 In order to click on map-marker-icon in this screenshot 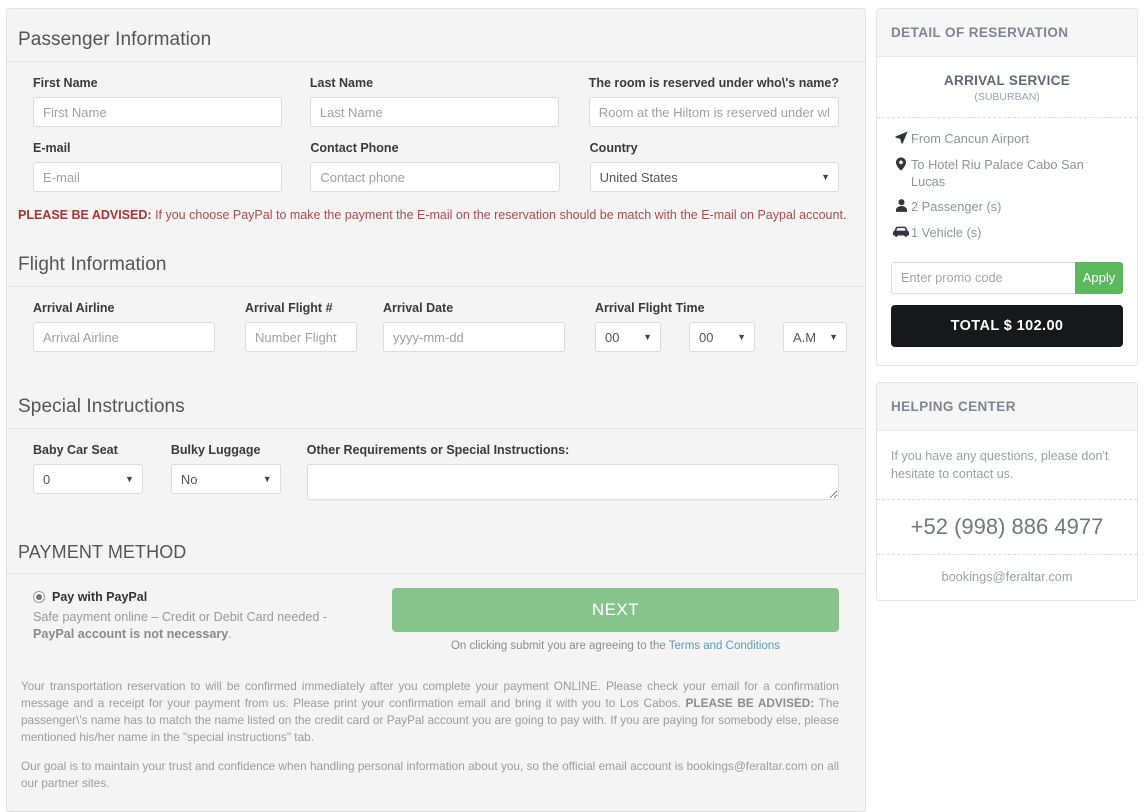, I will do `click(901, 166)`.